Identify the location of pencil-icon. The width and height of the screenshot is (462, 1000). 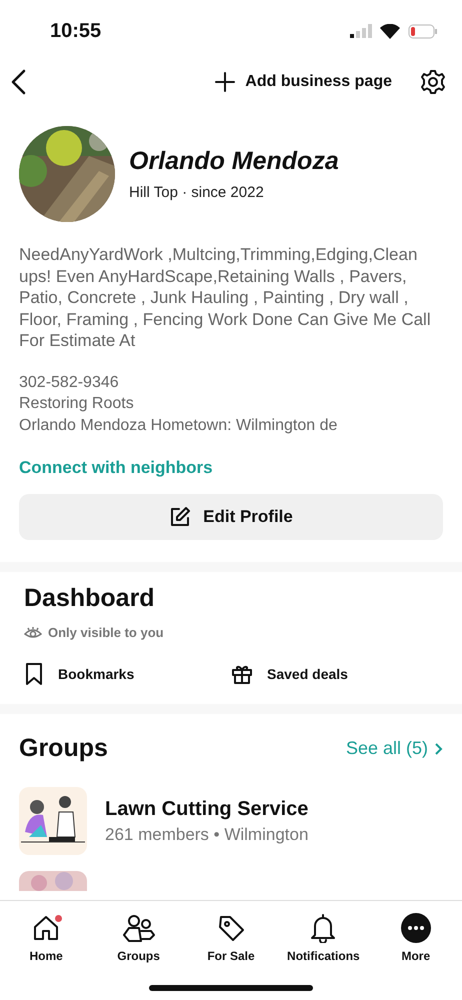
(180, 517).